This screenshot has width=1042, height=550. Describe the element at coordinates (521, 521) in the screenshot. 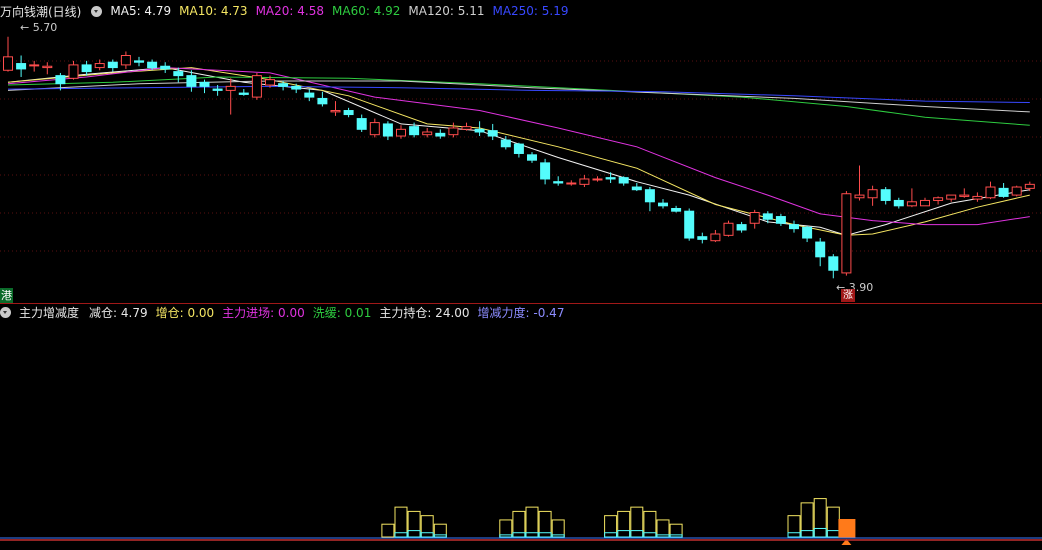

I see `sub-indicator-bars` at that location.